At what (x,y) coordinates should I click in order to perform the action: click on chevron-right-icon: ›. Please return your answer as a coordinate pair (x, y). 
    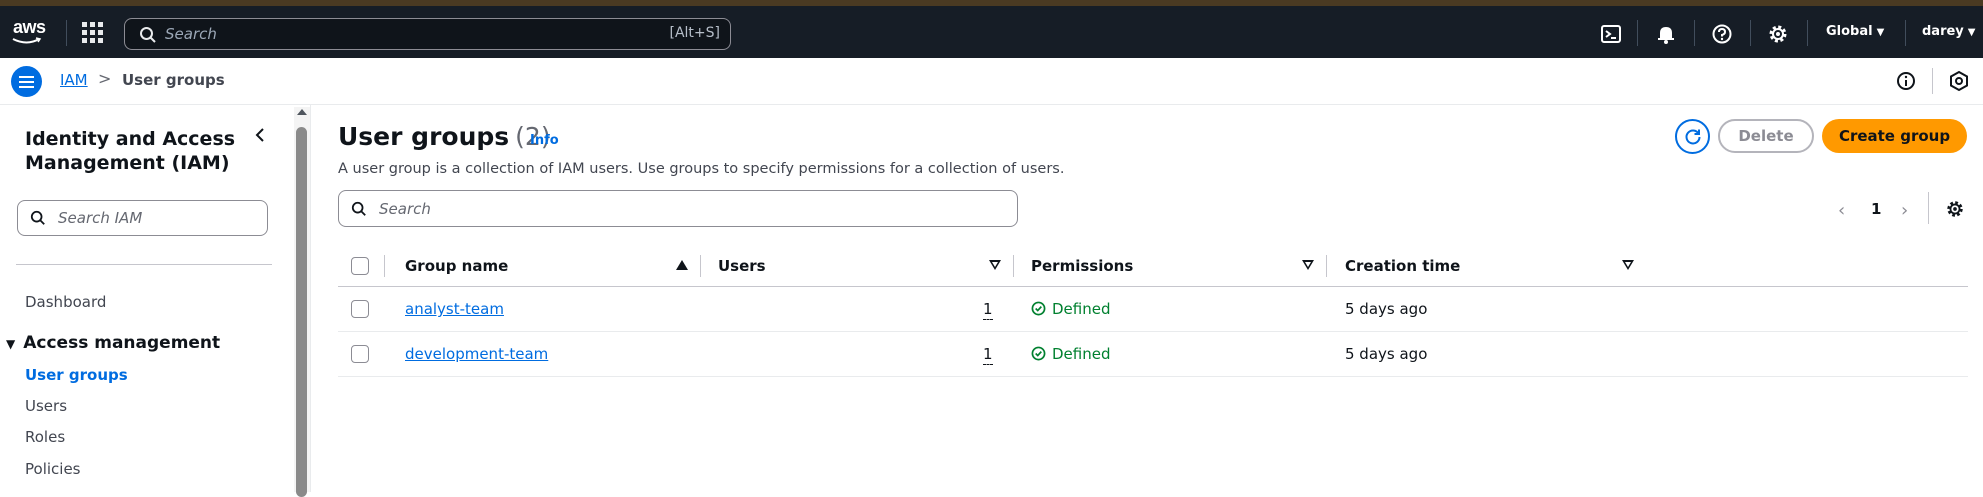
    Looking at the image, I should click on (1904, 210).